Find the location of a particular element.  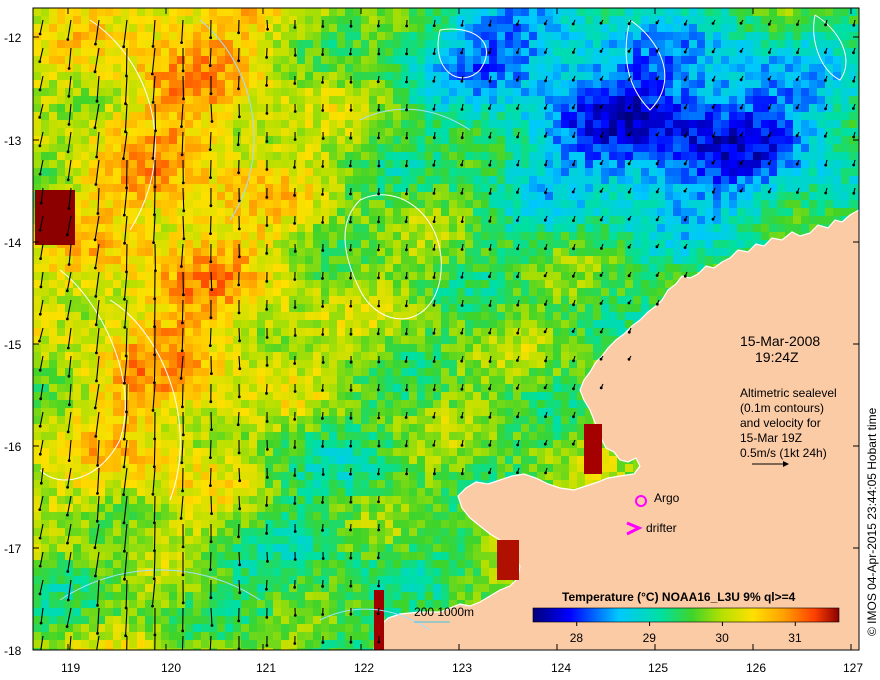

lon-label: 121 is located at coordinates (266, 668).